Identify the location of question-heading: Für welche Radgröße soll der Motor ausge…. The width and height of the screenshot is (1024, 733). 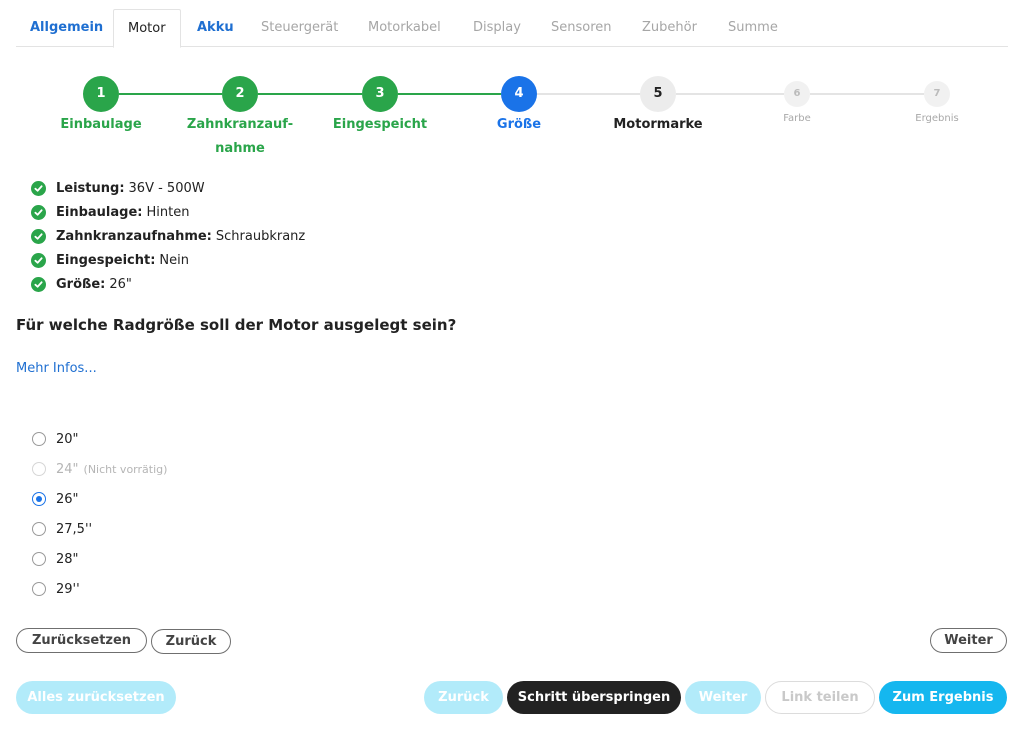
(236, 325).